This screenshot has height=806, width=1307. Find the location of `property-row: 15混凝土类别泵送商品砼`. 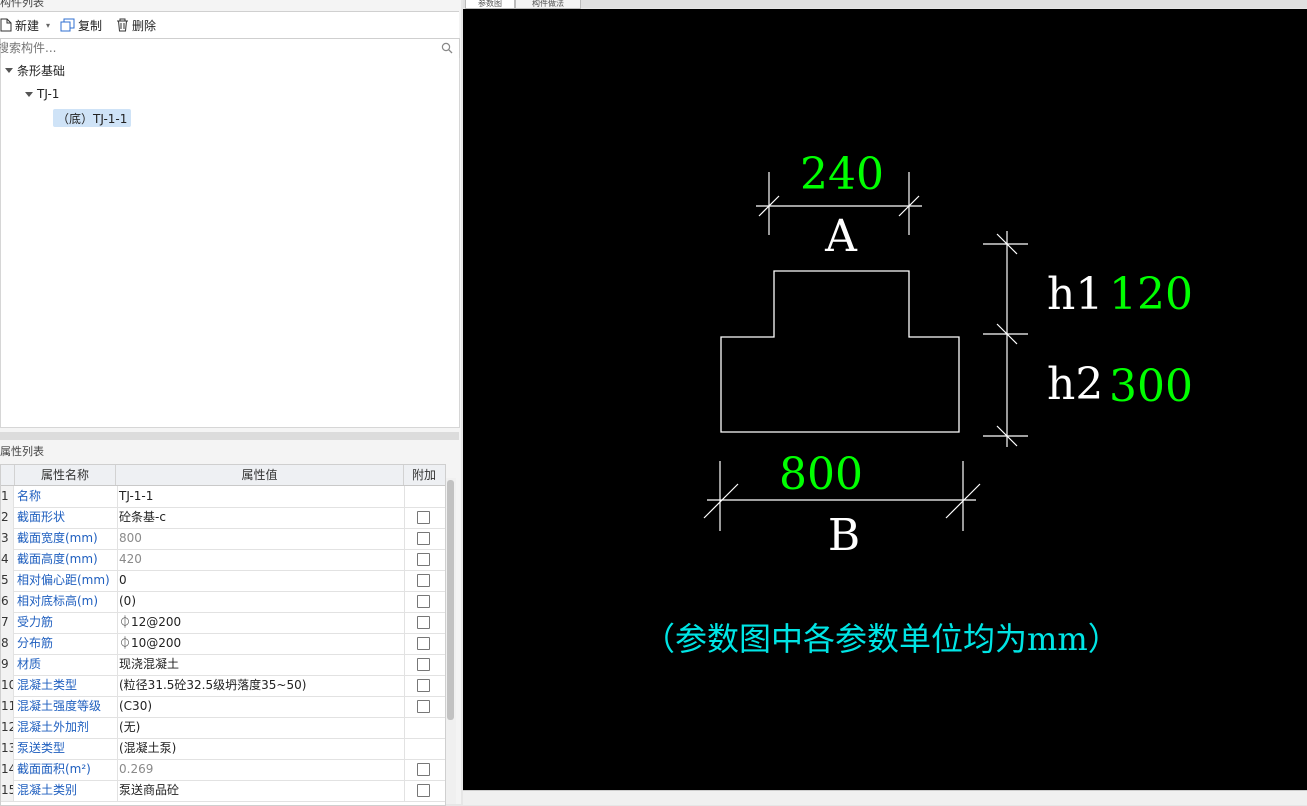

property-row: 15混凝土类别泵送商品砼 is located at coordinates (223, 791).